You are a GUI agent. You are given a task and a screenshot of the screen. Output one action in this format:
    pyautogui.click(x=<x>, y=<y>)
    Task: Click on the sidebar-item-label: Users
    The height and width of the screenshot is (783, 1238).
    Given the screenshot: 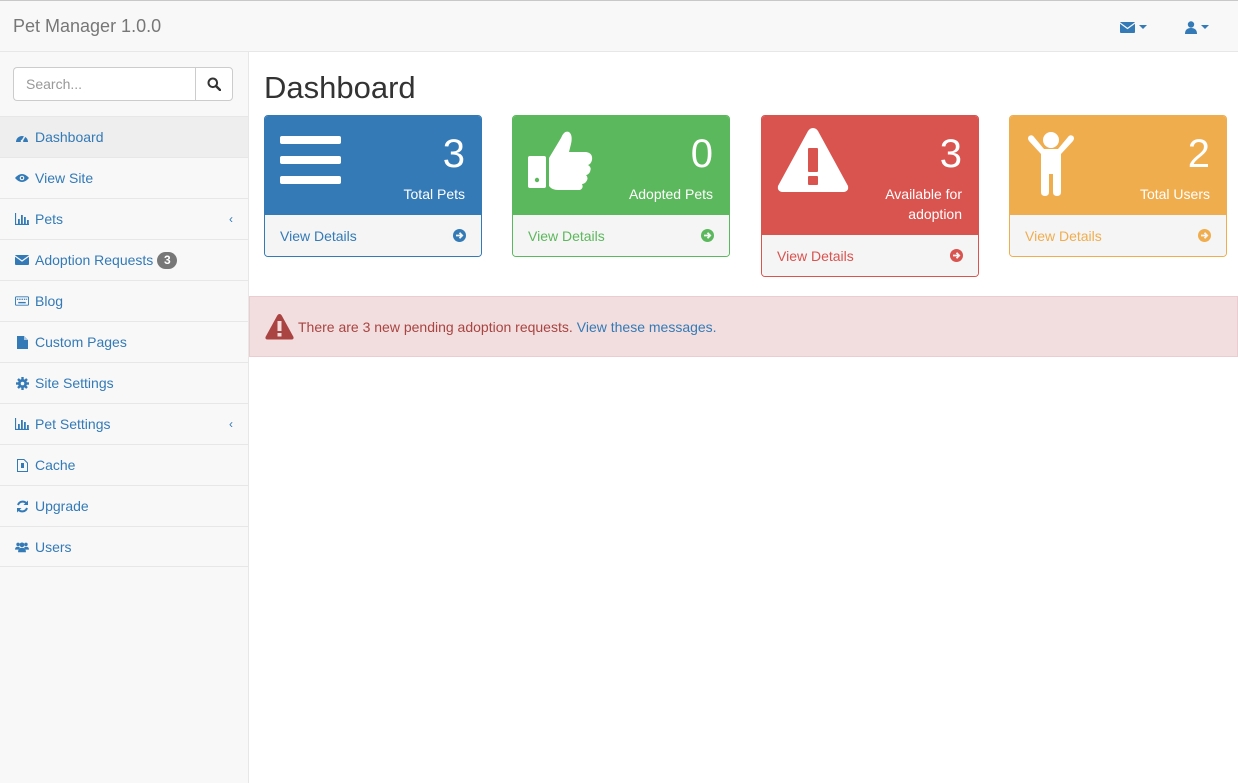 What is the action you would take?
    pyautogui.click(x=53, y=546)
    